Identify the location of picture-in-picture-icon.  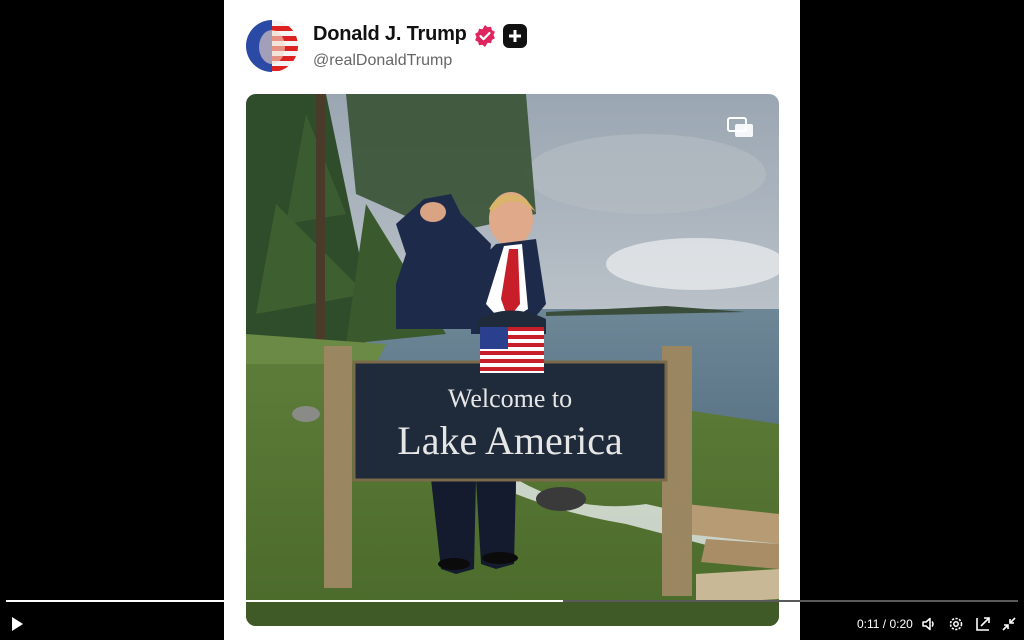
(983, 624).